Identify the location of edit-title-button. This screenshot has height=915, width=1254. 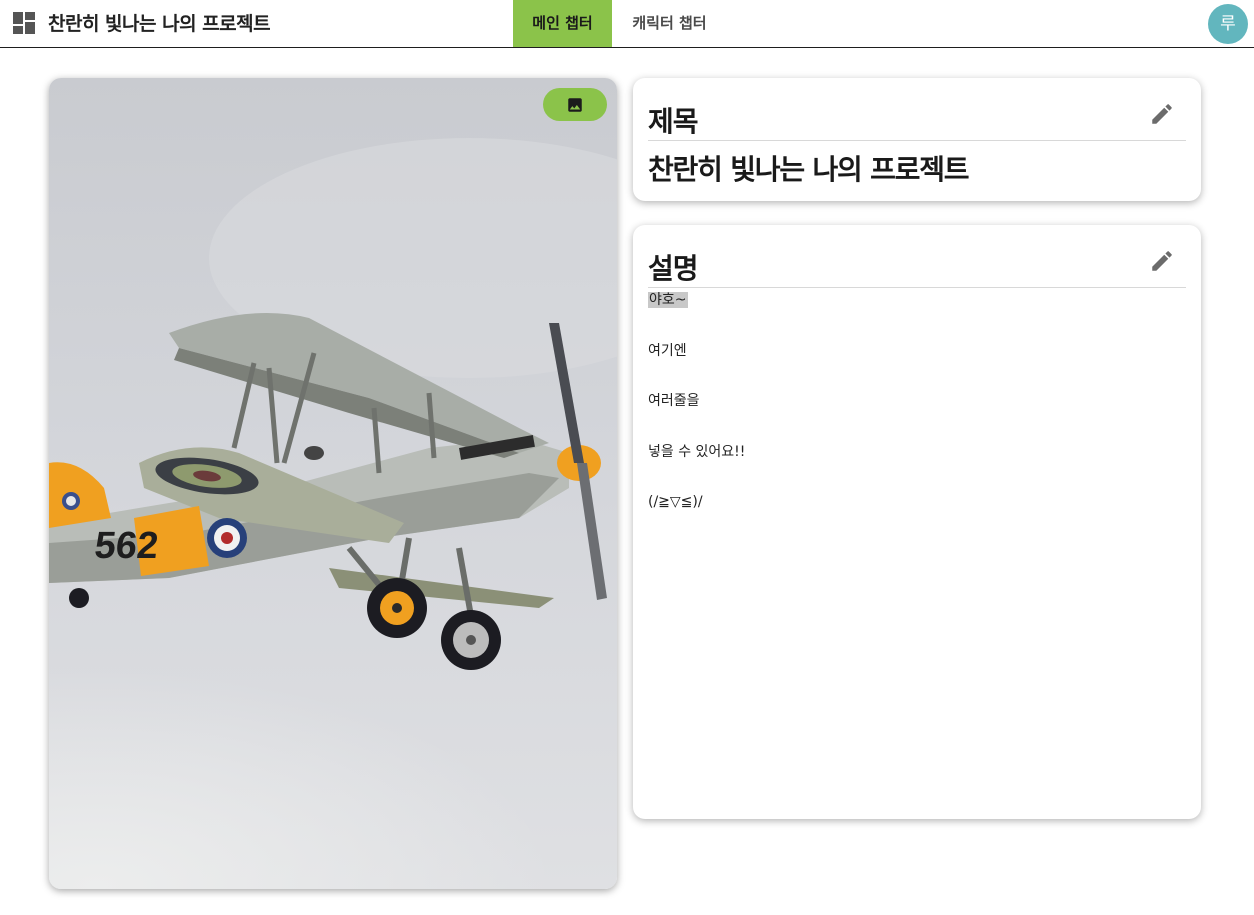
(1162, 116).